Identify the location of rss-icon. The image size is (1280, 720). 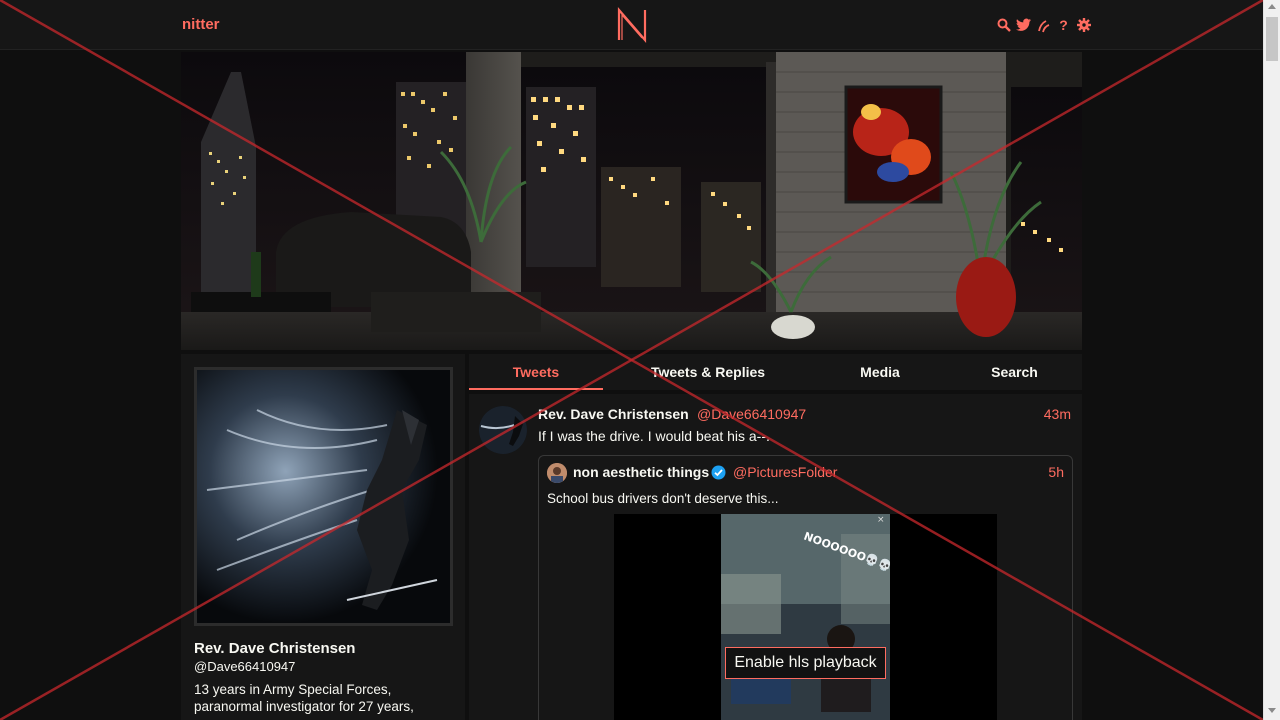
(1043, 25).